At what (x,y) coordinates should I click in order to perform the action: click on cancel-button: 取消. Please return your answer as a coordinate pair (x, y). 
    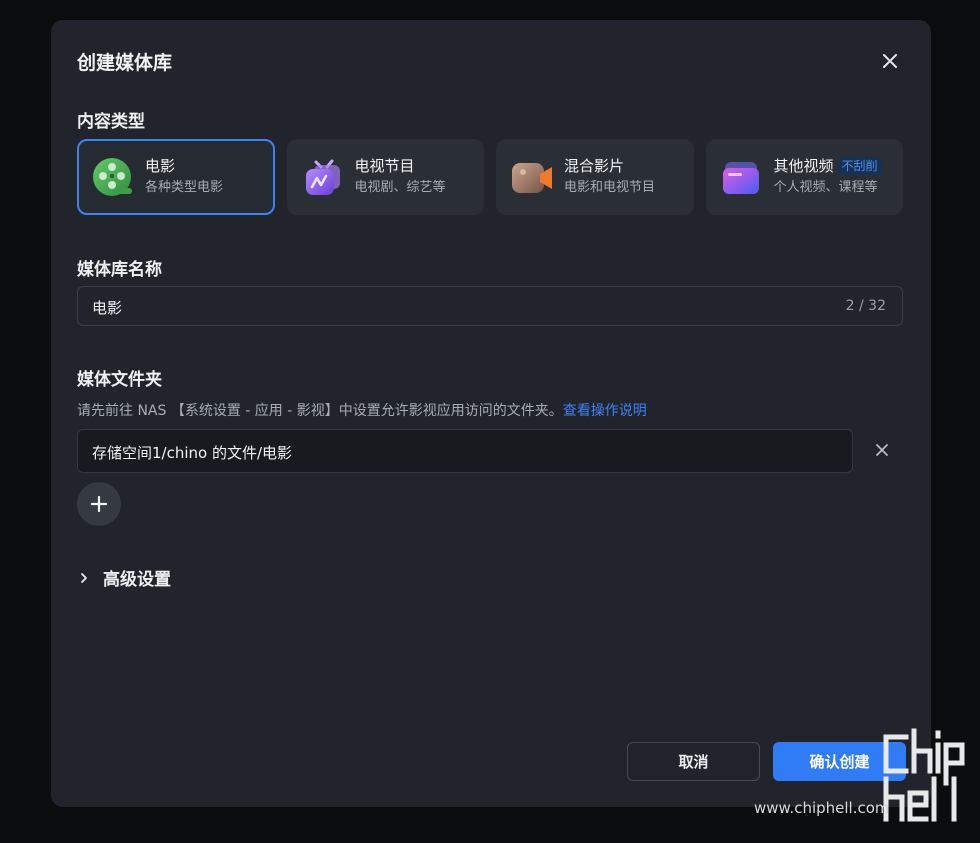
    Looking at the image, I should click on (693, 761).